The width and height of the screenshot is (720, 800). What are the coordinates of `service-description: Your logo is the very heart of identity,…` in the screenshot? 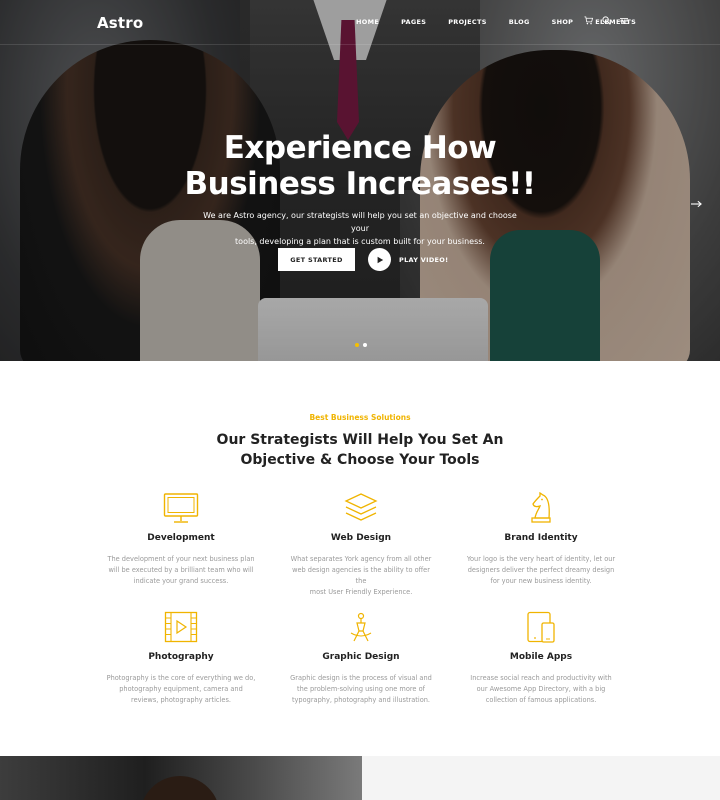 It's located at (541, 570).